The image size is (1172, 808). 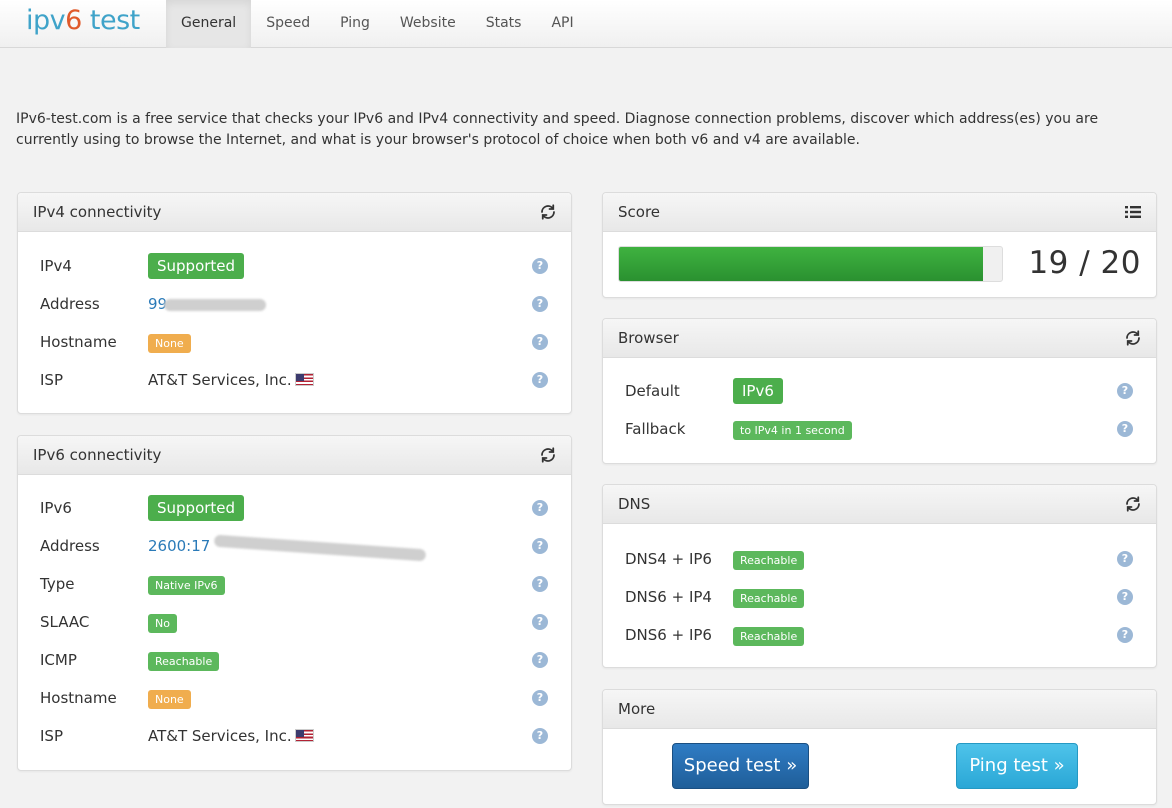 I want to click on dns-label: DNS6 + IP4, so click(x=668, y=597).